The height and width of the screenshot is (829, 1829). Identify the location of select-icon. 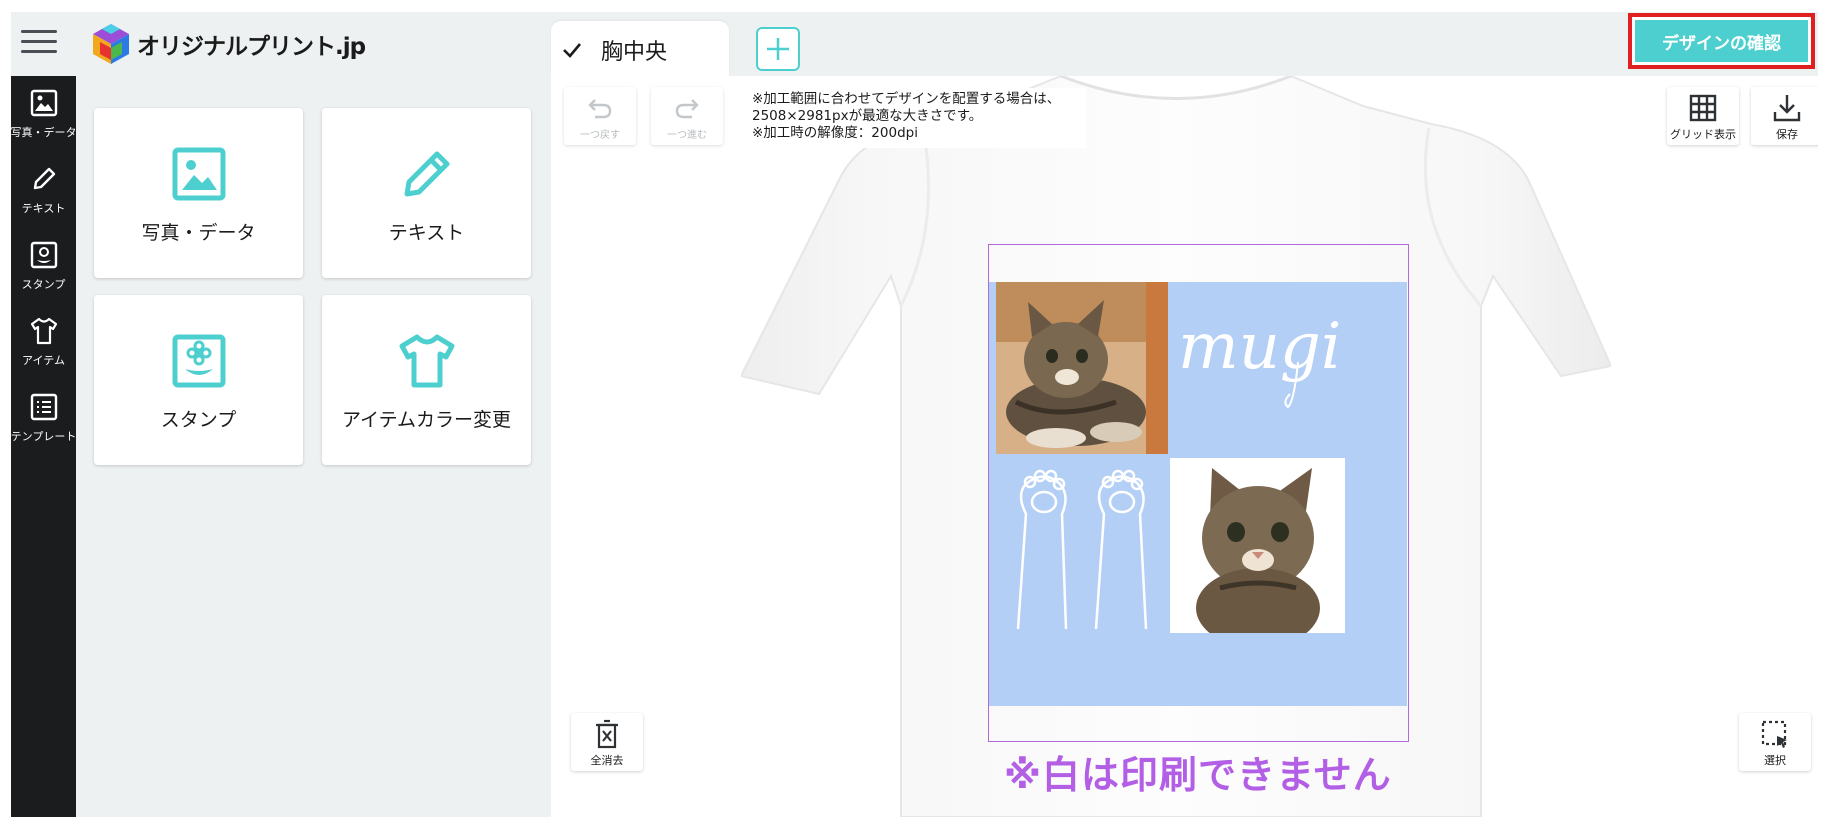
(1774, 734).